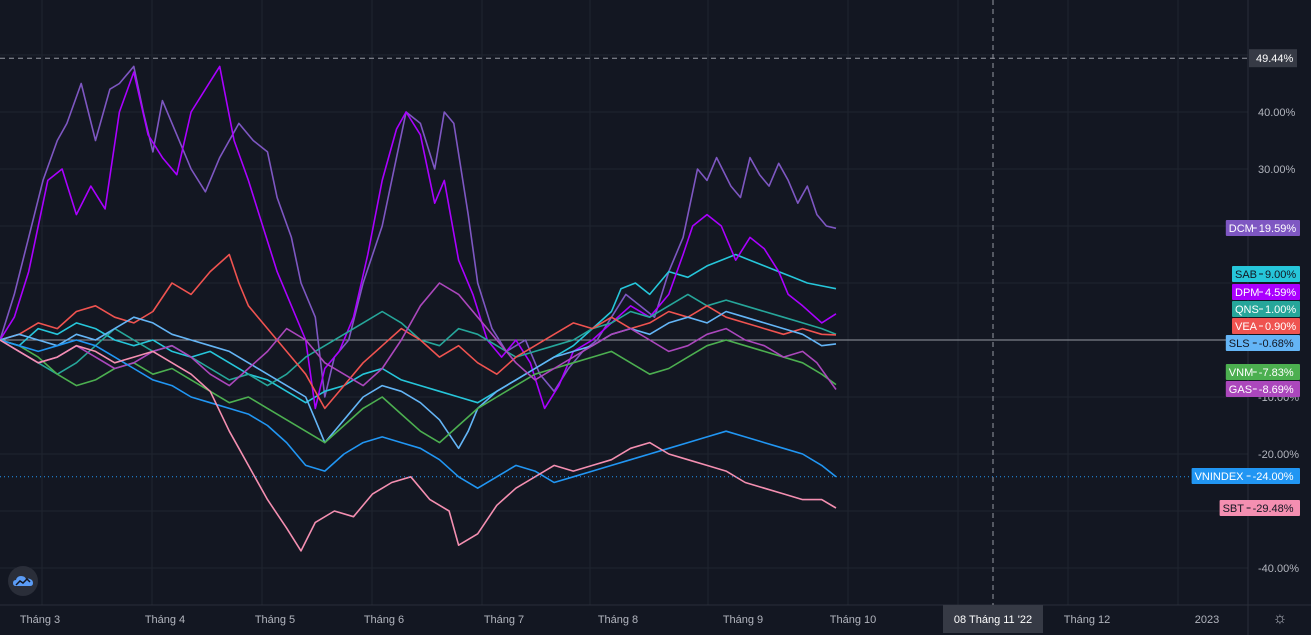 This screenshot has width=1311, height=635. I want to click on value-tag-name-sbt: SBT, so click(1234, 509).